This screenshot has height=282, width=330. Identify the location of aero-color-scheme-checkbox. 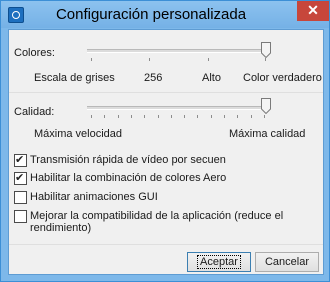
(20, 178).